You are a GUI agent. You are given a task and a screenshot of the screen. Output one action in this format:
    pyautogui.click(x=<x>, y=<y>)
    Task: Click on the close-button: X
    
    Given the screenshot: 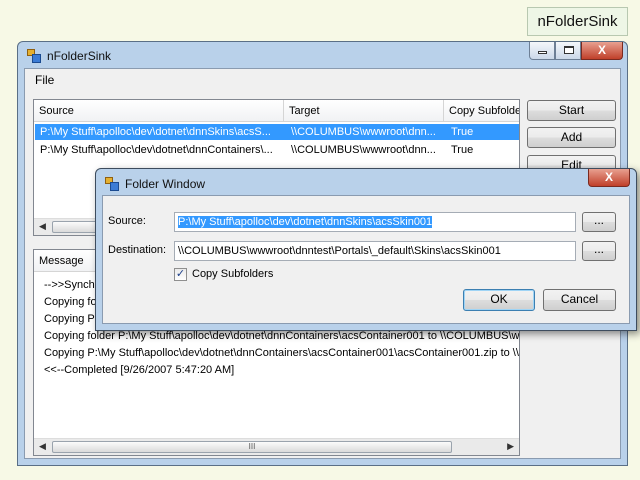 What is the action you would take?
    pyautogui.click(x=602, y=51)
    